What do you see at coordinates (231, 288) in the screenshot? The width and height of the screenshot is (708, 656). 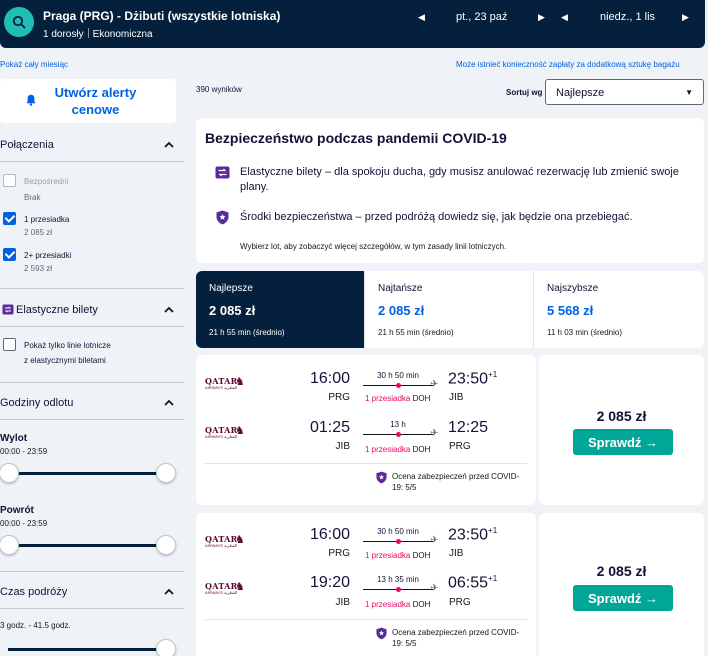 I see `tab-best-label: Najlepsze` at bounding box center [231, 288].